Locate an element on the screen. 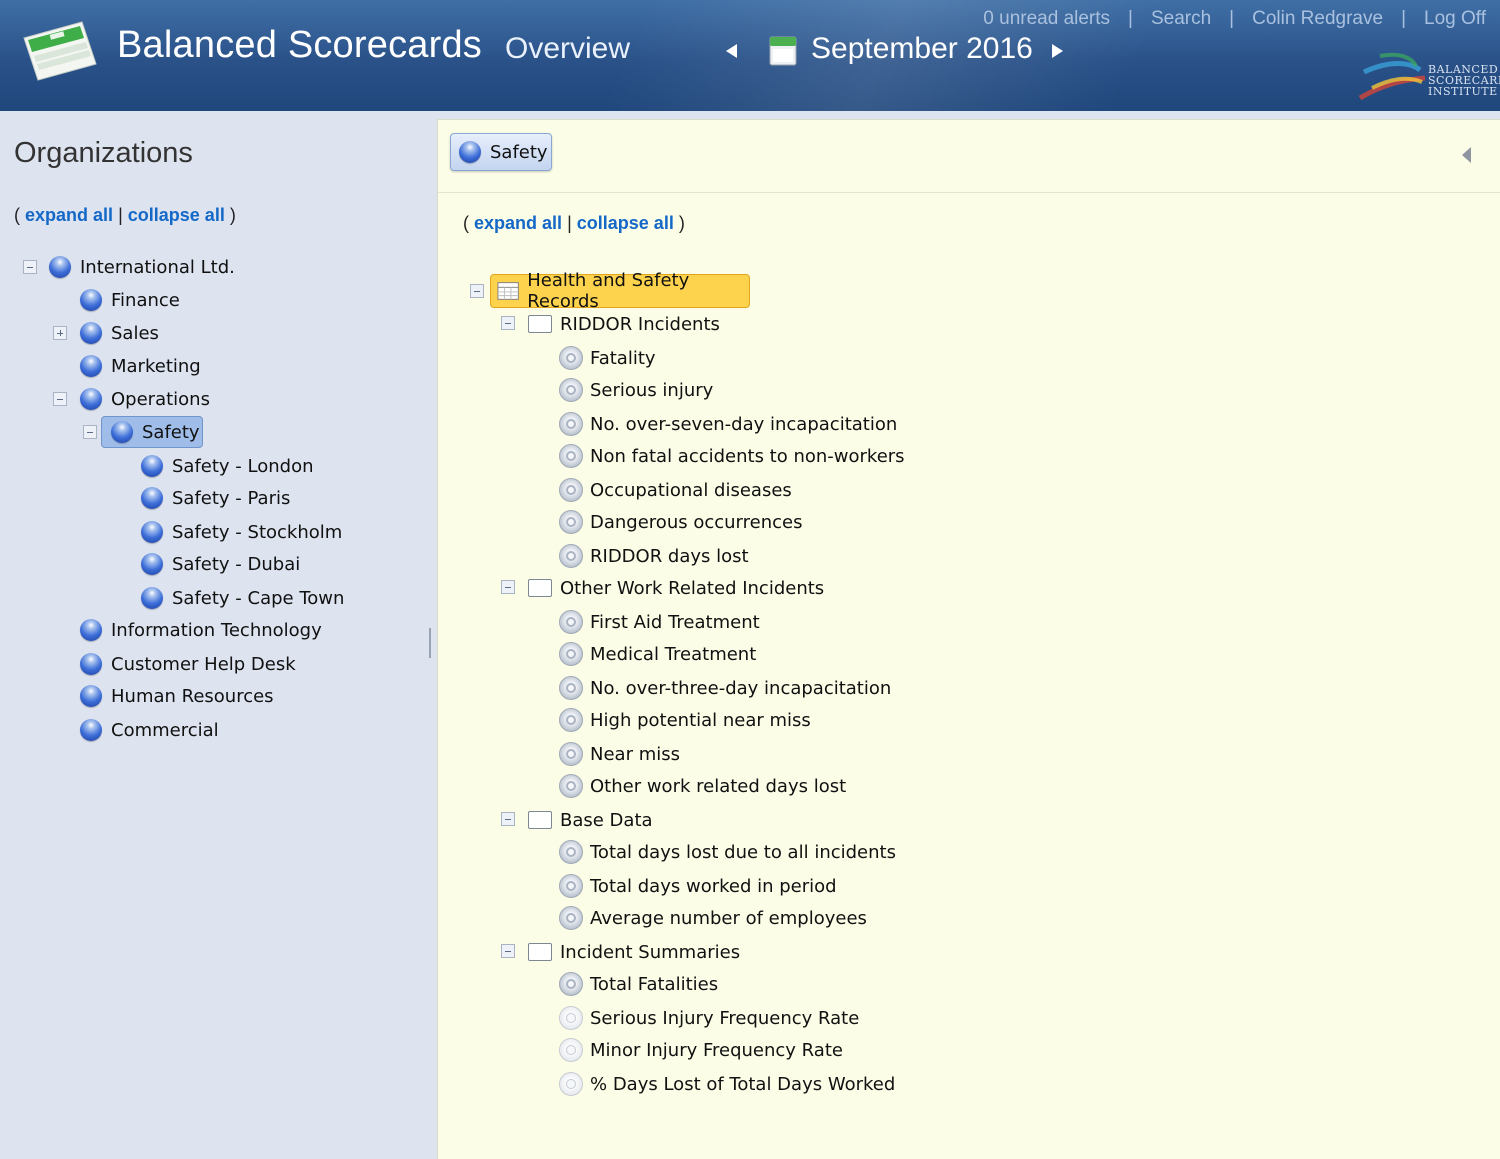 This screenshot has width=1500, height=1159. collapse-panel-arrow-icon is located at coordinates (1466, 155).